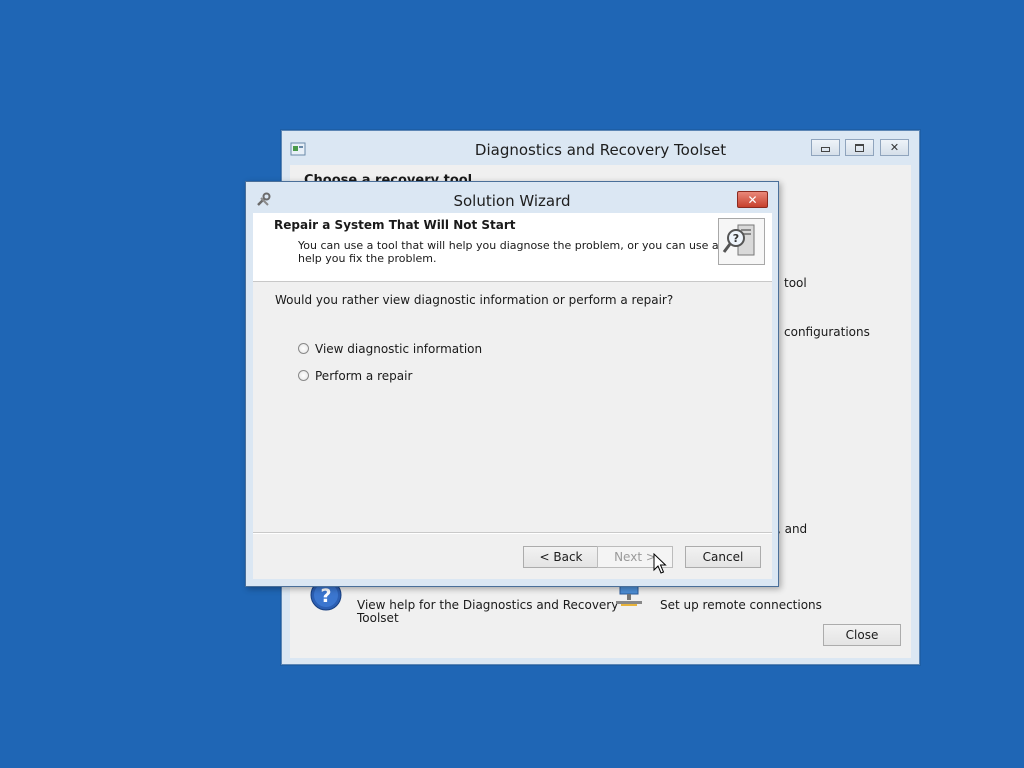  Describe the element at coordinates (367, 258) in the screenshot. I see `wizard-header-desc-line2: help you fix the problem.` at that location.